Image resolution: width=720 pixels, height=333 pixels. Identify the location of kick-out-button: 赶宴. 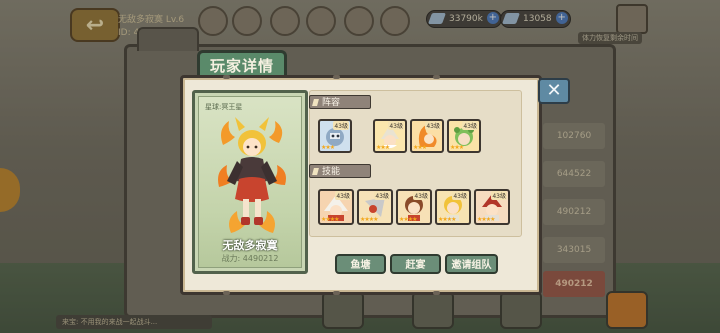
(415, 264).